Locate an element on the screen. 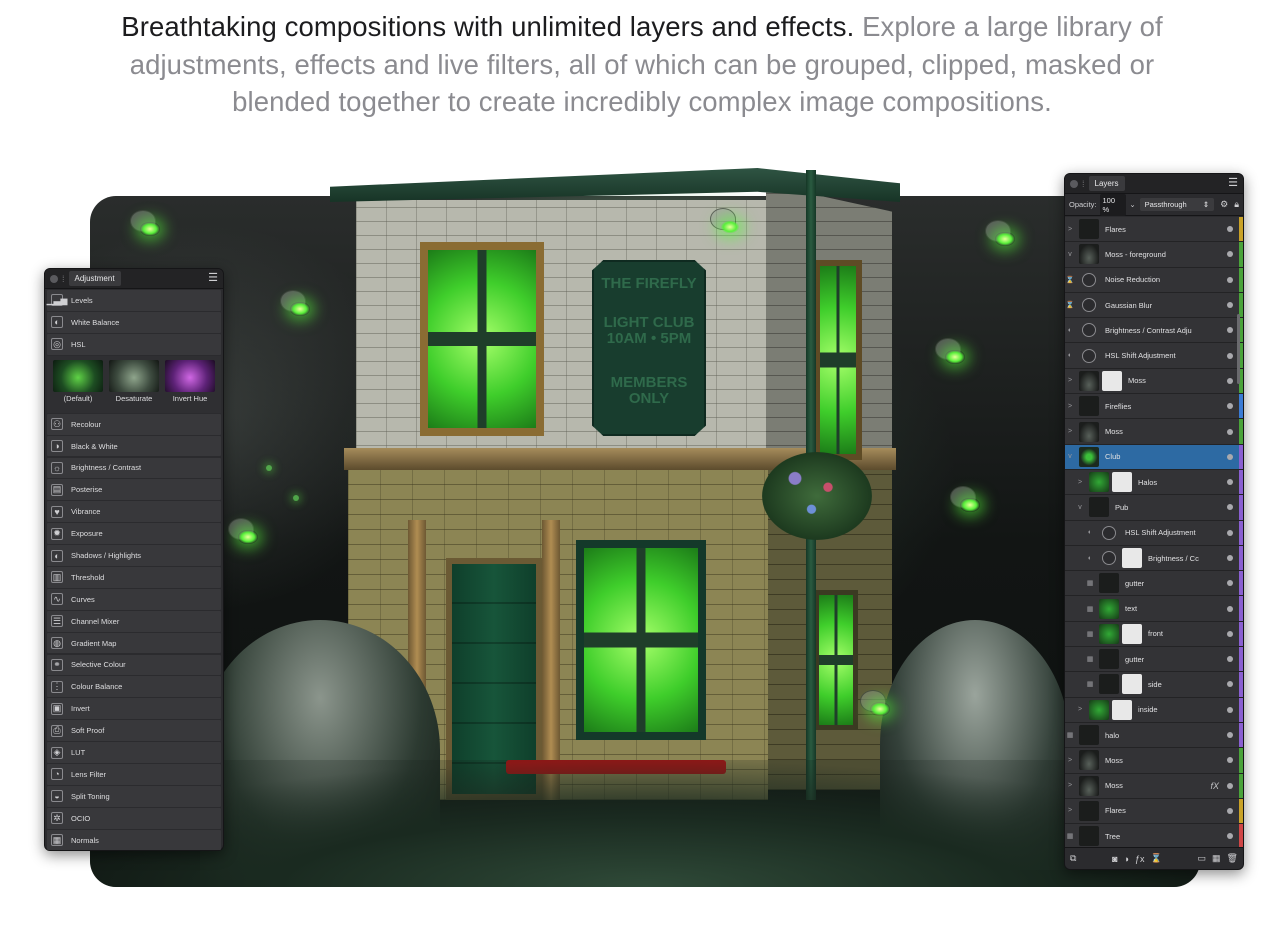 This screenshot has width=1284, height=926. adjustment-item: ◐ Shadows / Highlights is located at coordinates (134, 555).